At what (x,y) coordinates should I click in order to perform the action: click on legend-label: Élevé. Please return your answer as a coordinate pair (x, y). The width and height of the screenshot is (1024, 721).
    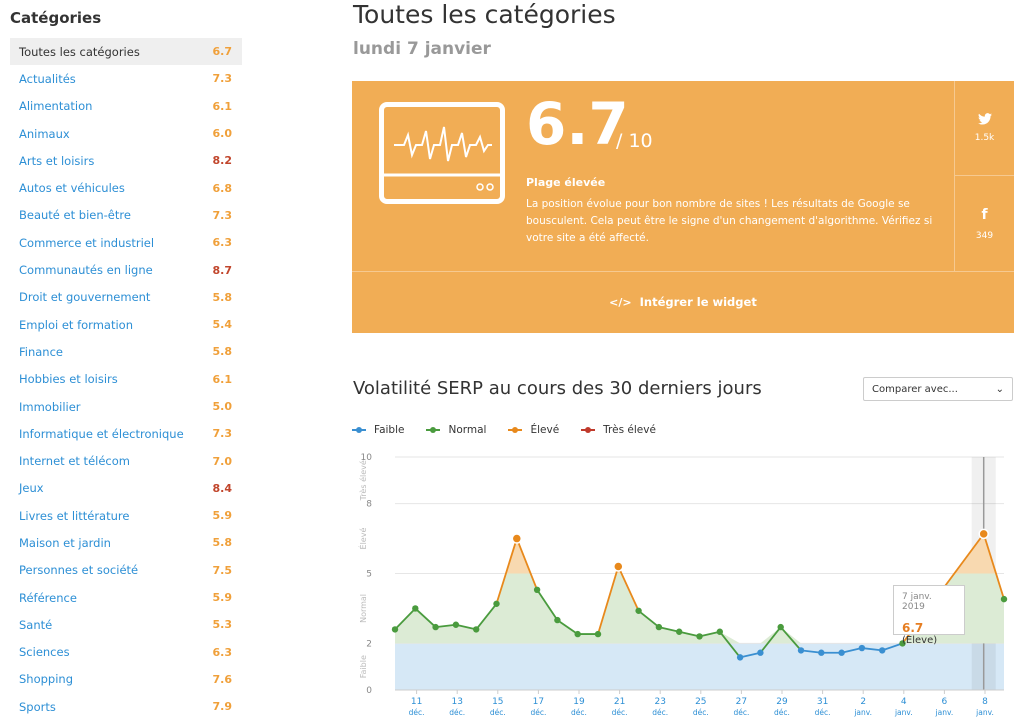
    Looking at the image, I should click on (545, 430).